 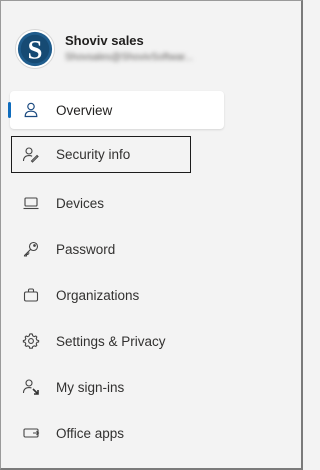 What do you see at coordinates (111, 341) in the screenshot?
I see `sidebar-item-label: Settings & Privacy` at bounding box center [111, 341].